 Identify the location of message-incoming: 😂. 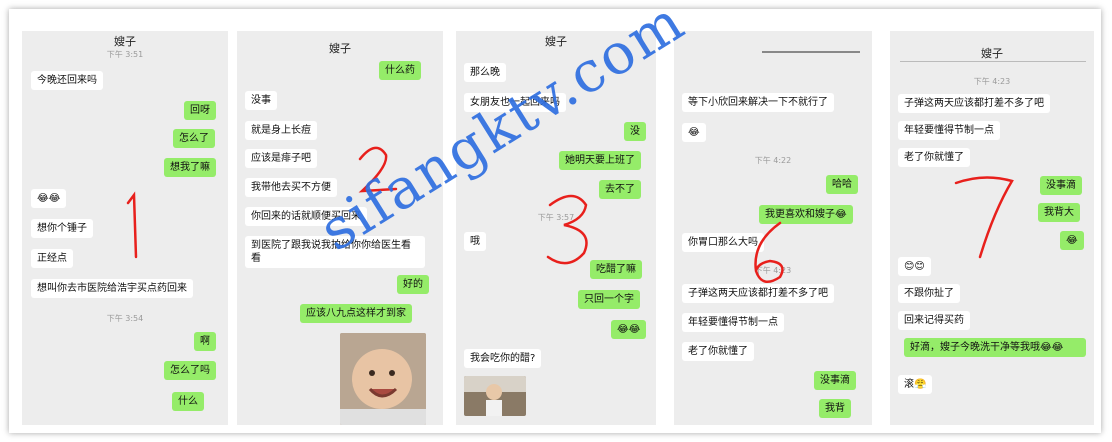
(694, 132).